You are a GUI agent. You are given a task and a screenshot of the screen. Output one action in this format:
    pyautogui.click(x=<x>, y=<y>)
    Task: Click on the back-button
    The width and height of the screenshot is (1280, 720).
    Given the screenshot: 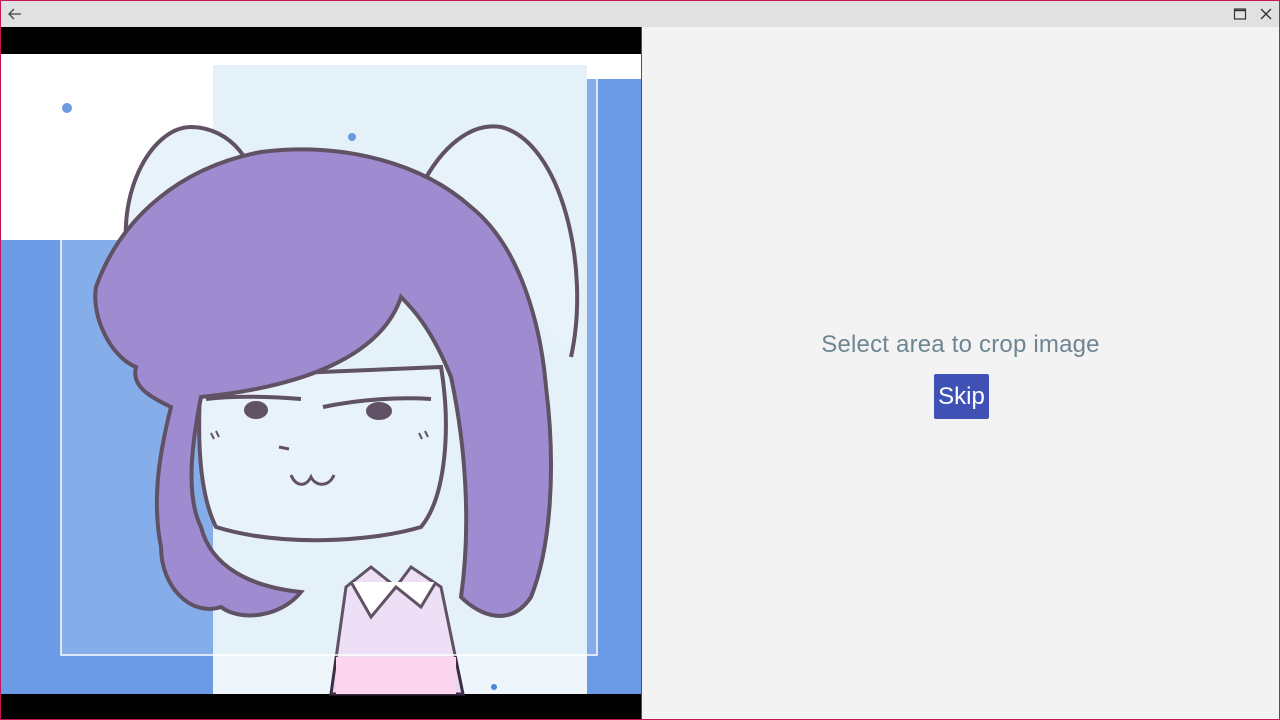 What is the action you would take?
    pyautogui.click(x=15, y=14)
    